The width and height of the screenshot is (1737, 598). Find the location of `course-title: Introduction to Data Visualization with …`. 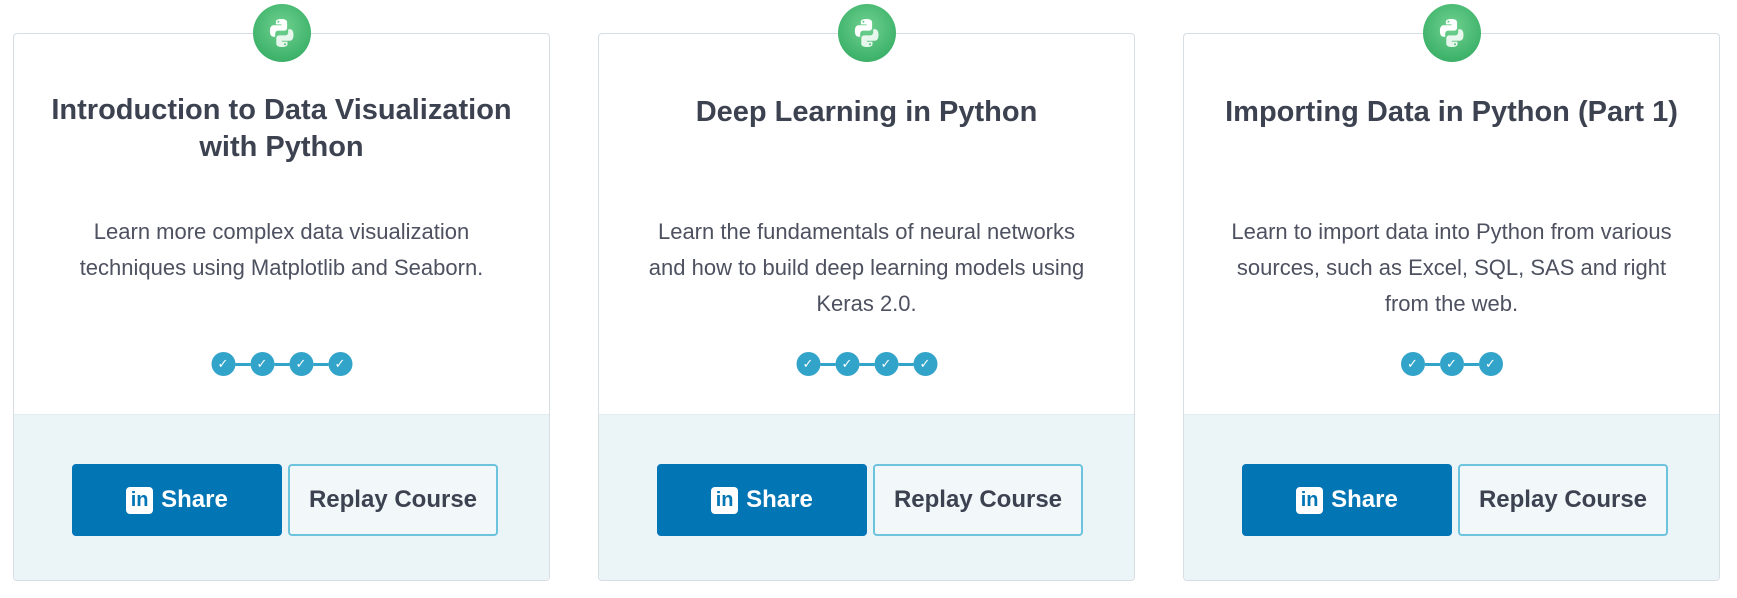

course-title: Introduction to Data Visualization with … is located at coordinates (281, 128).